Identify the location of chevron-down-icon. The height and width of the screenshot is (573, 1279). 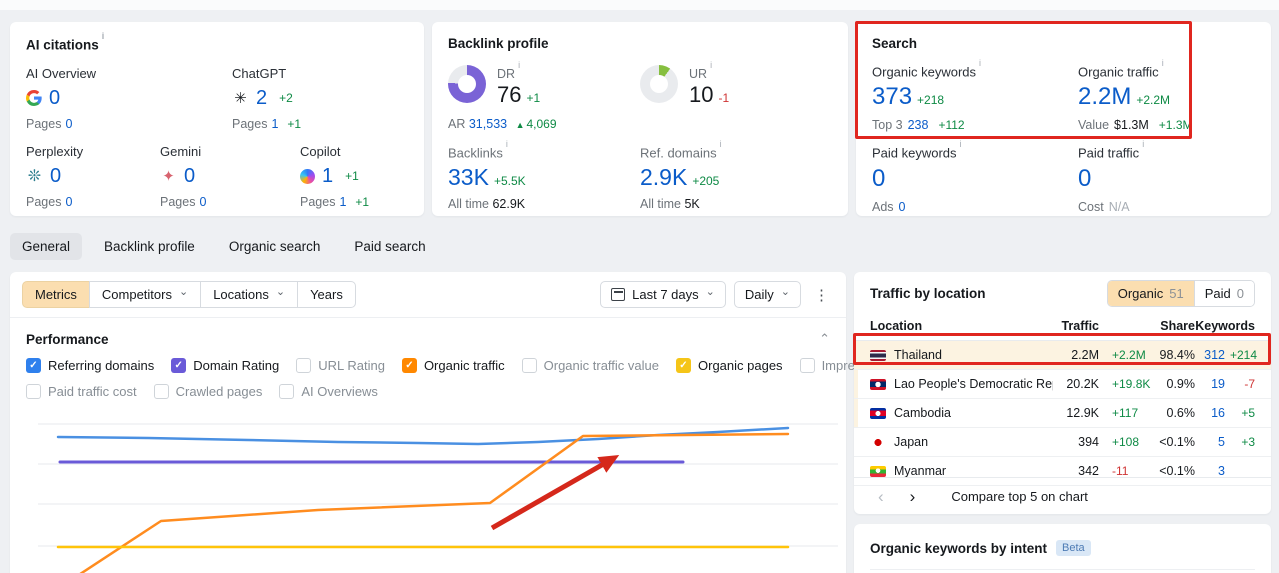
(280, 292).